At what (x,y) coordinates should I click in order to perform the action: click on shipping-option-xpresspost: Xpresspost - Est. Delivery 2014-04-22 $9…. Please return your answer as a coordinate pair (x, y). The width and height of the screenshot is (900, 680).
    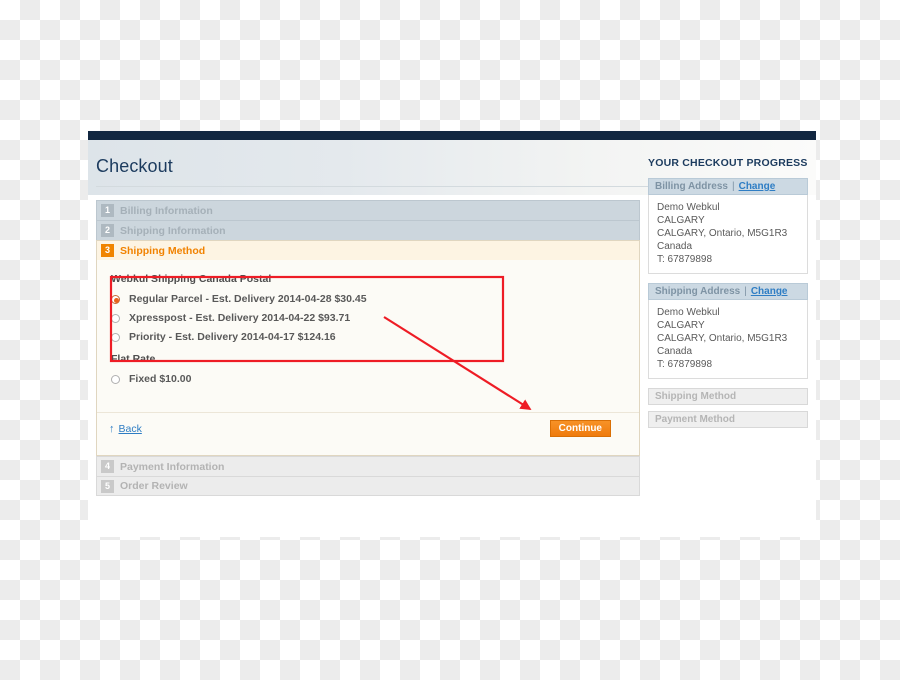
    Looking at the image, I should click on (230, 318).